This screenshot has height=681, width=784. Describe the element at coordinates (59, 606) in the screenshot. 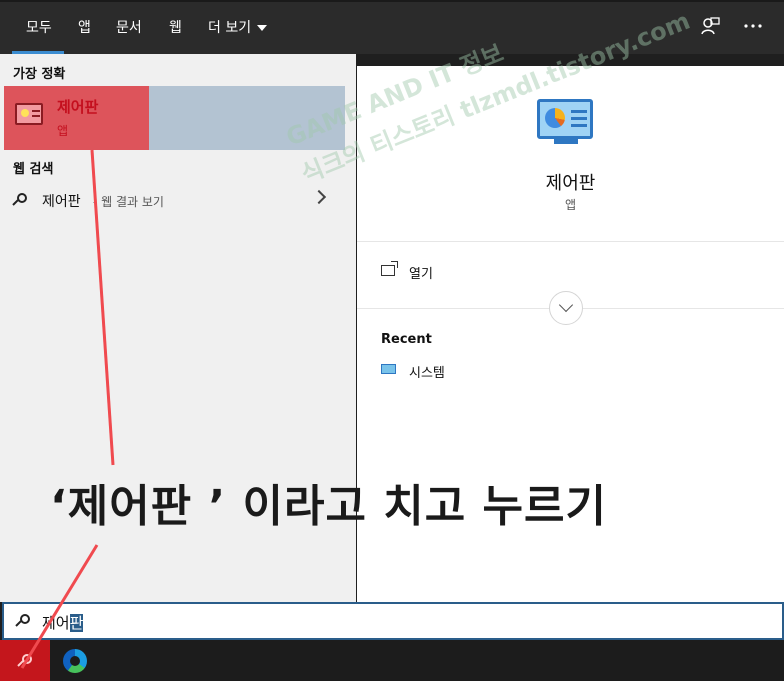

I see `arrow-line-lower` at that location.